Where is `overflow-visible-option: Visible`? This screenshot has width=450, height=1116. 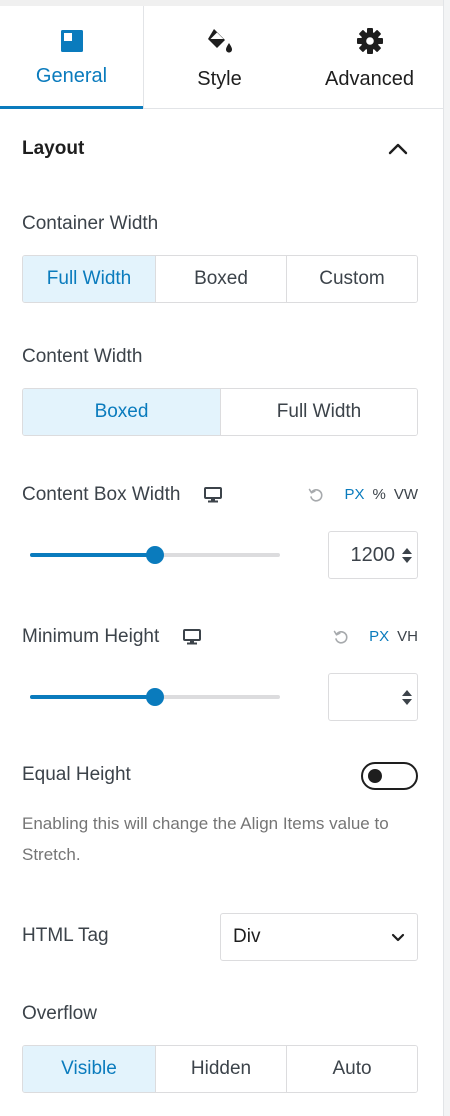 overflow-visible-option: Visible is located at coordinates (89, 1069).